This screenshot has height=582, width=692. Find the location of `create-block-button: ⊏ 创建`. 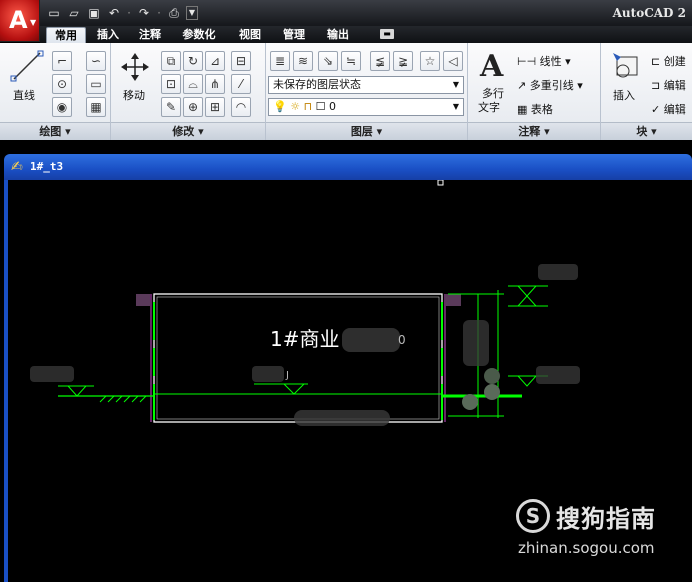

create-block-button: ⊏ 创建 is located at coordinates (668, 61).